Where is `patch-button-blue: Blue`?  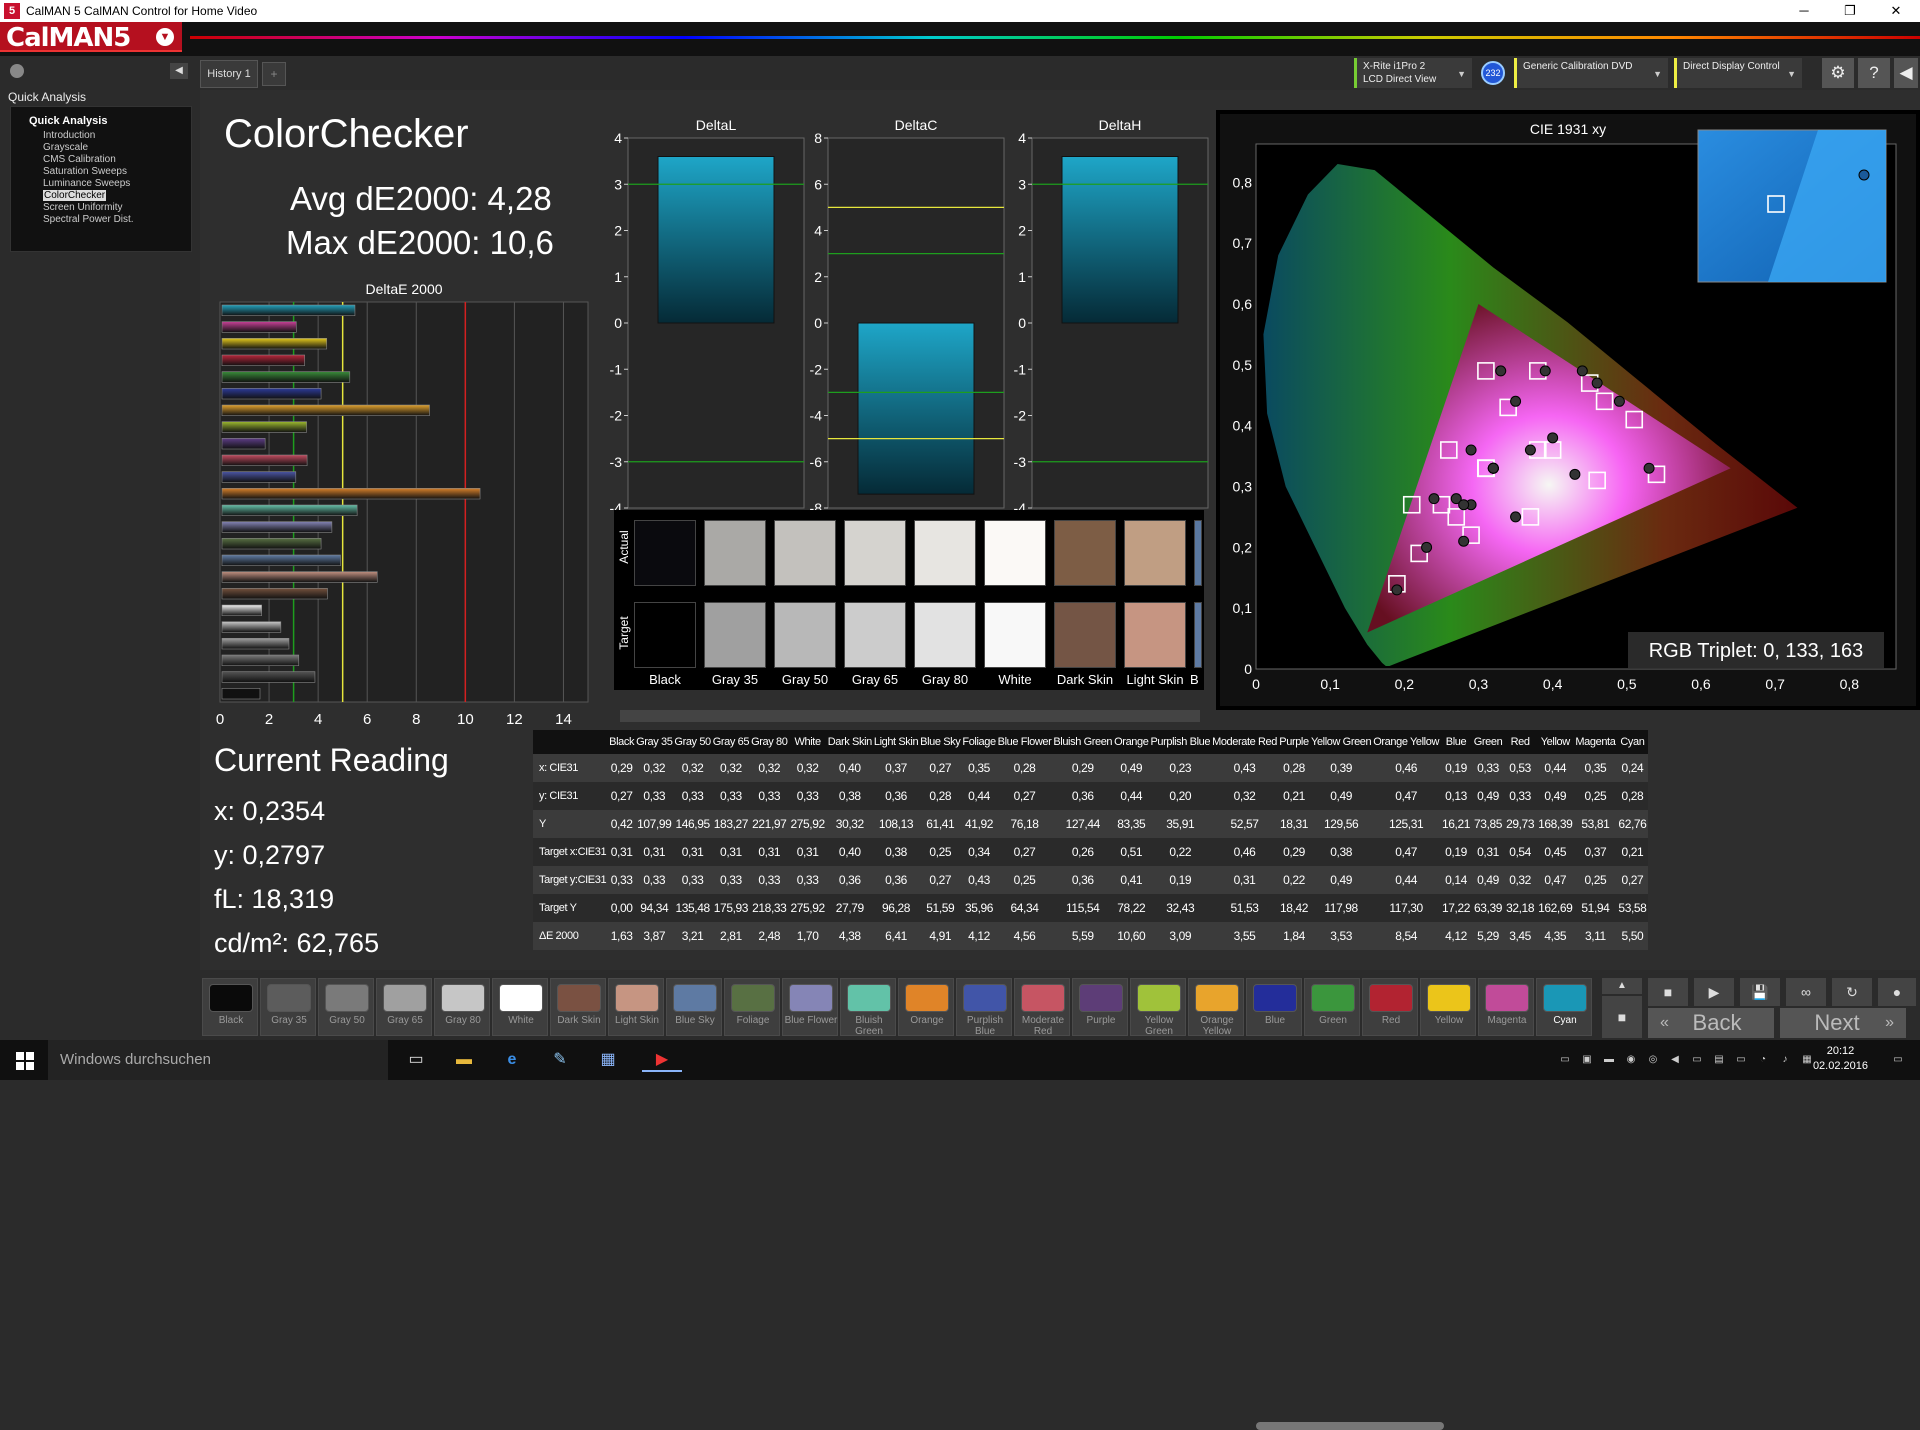
patch-button-blue: Blue is located at coordinates (1274, 1007).